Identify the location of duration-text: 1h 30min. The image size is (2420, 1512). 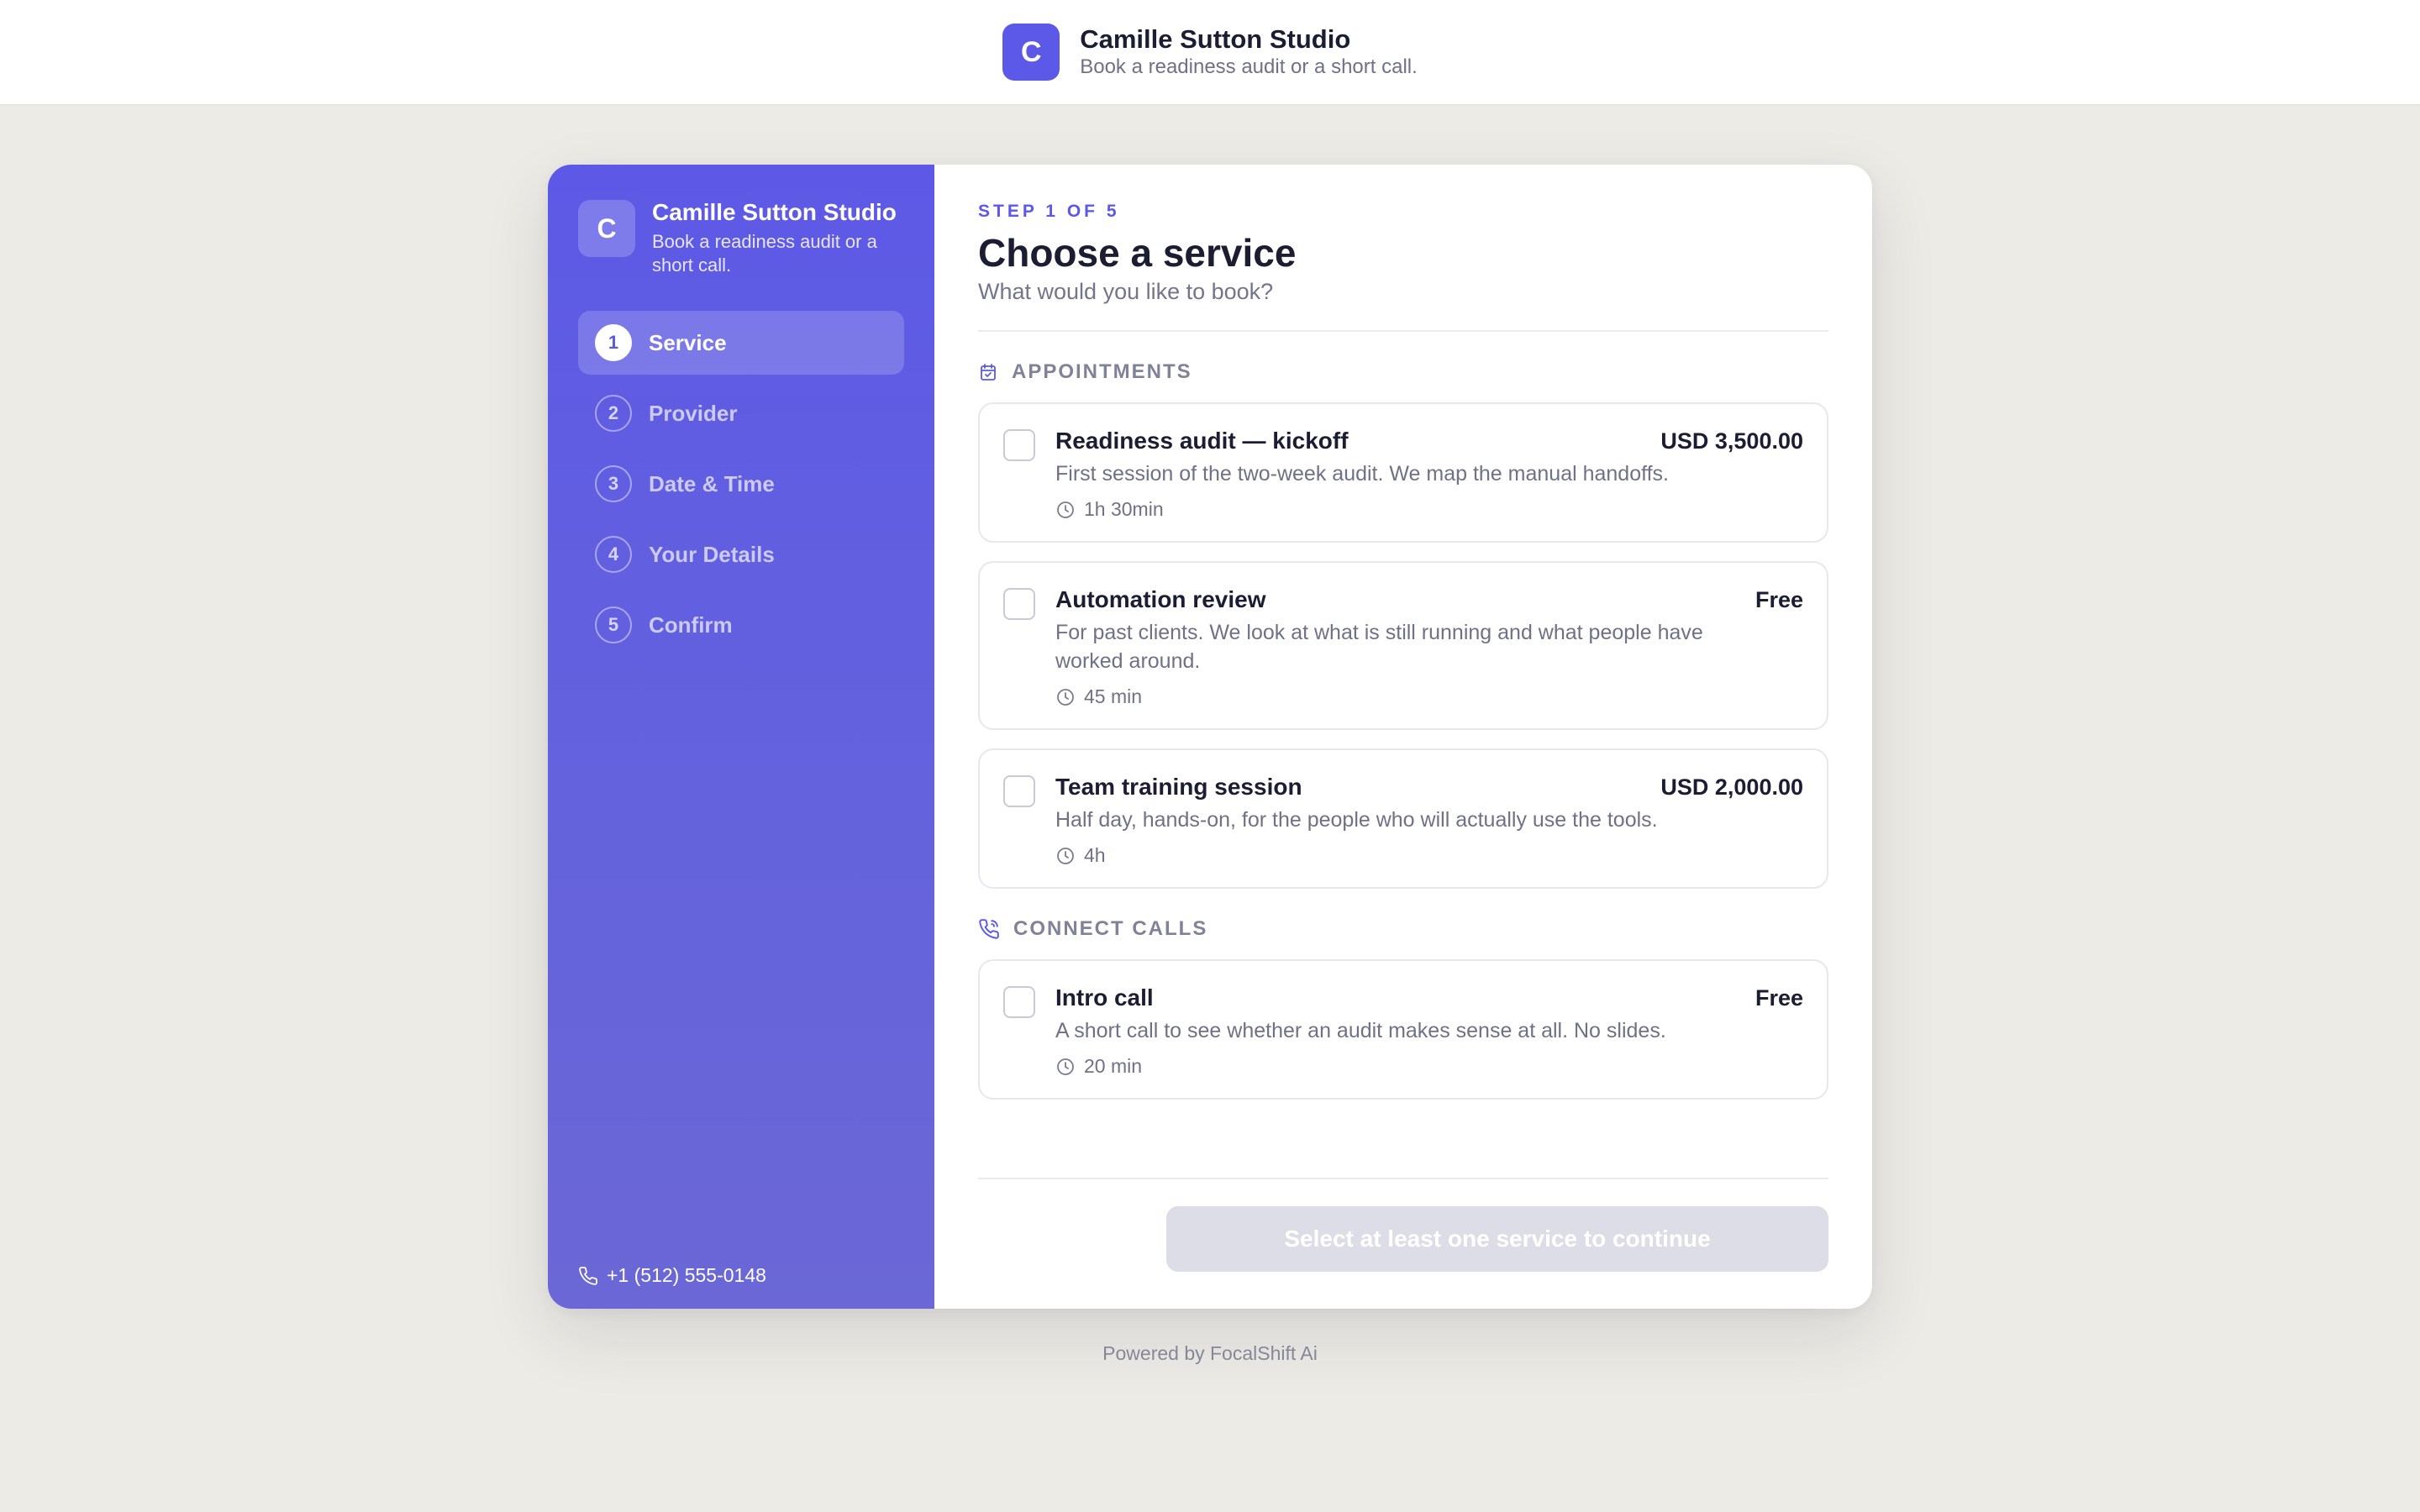
(1124, 509).